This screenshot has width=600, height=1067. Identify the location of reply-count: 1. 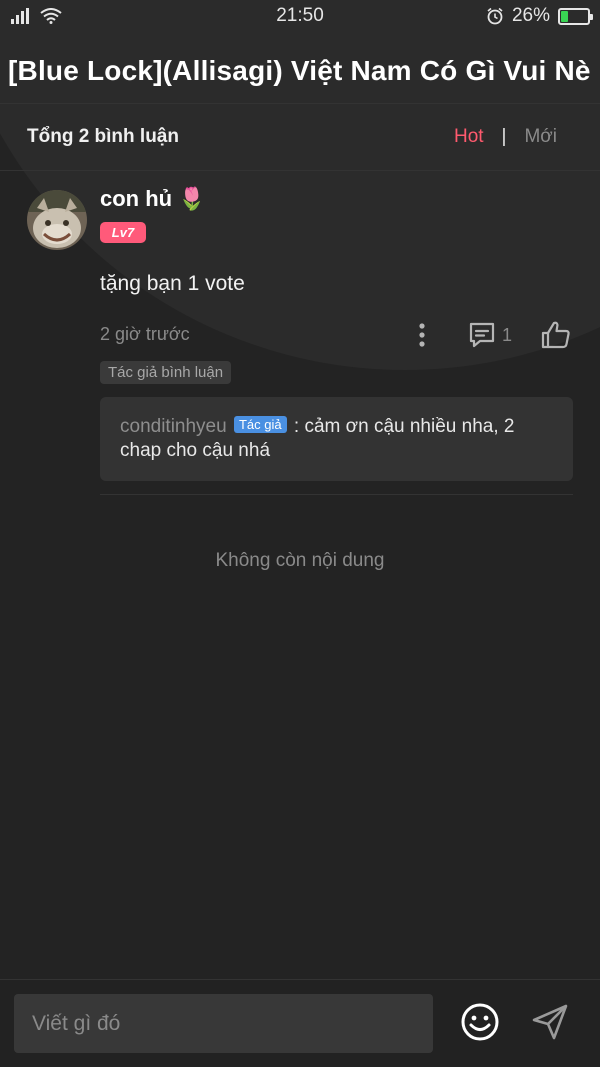
(507, 335).